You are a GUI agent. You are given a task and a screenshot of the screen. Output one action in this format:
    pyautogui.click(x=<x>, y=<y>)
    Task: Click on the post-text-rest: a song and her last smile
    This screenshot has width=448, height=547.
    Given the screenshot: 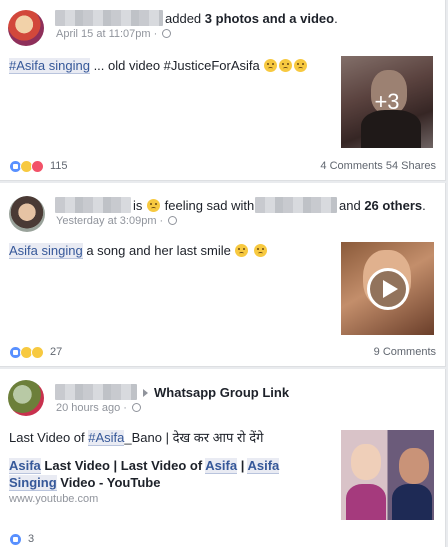 What is the action you would take?
    pyautogui.click(x=156, y=250)
    